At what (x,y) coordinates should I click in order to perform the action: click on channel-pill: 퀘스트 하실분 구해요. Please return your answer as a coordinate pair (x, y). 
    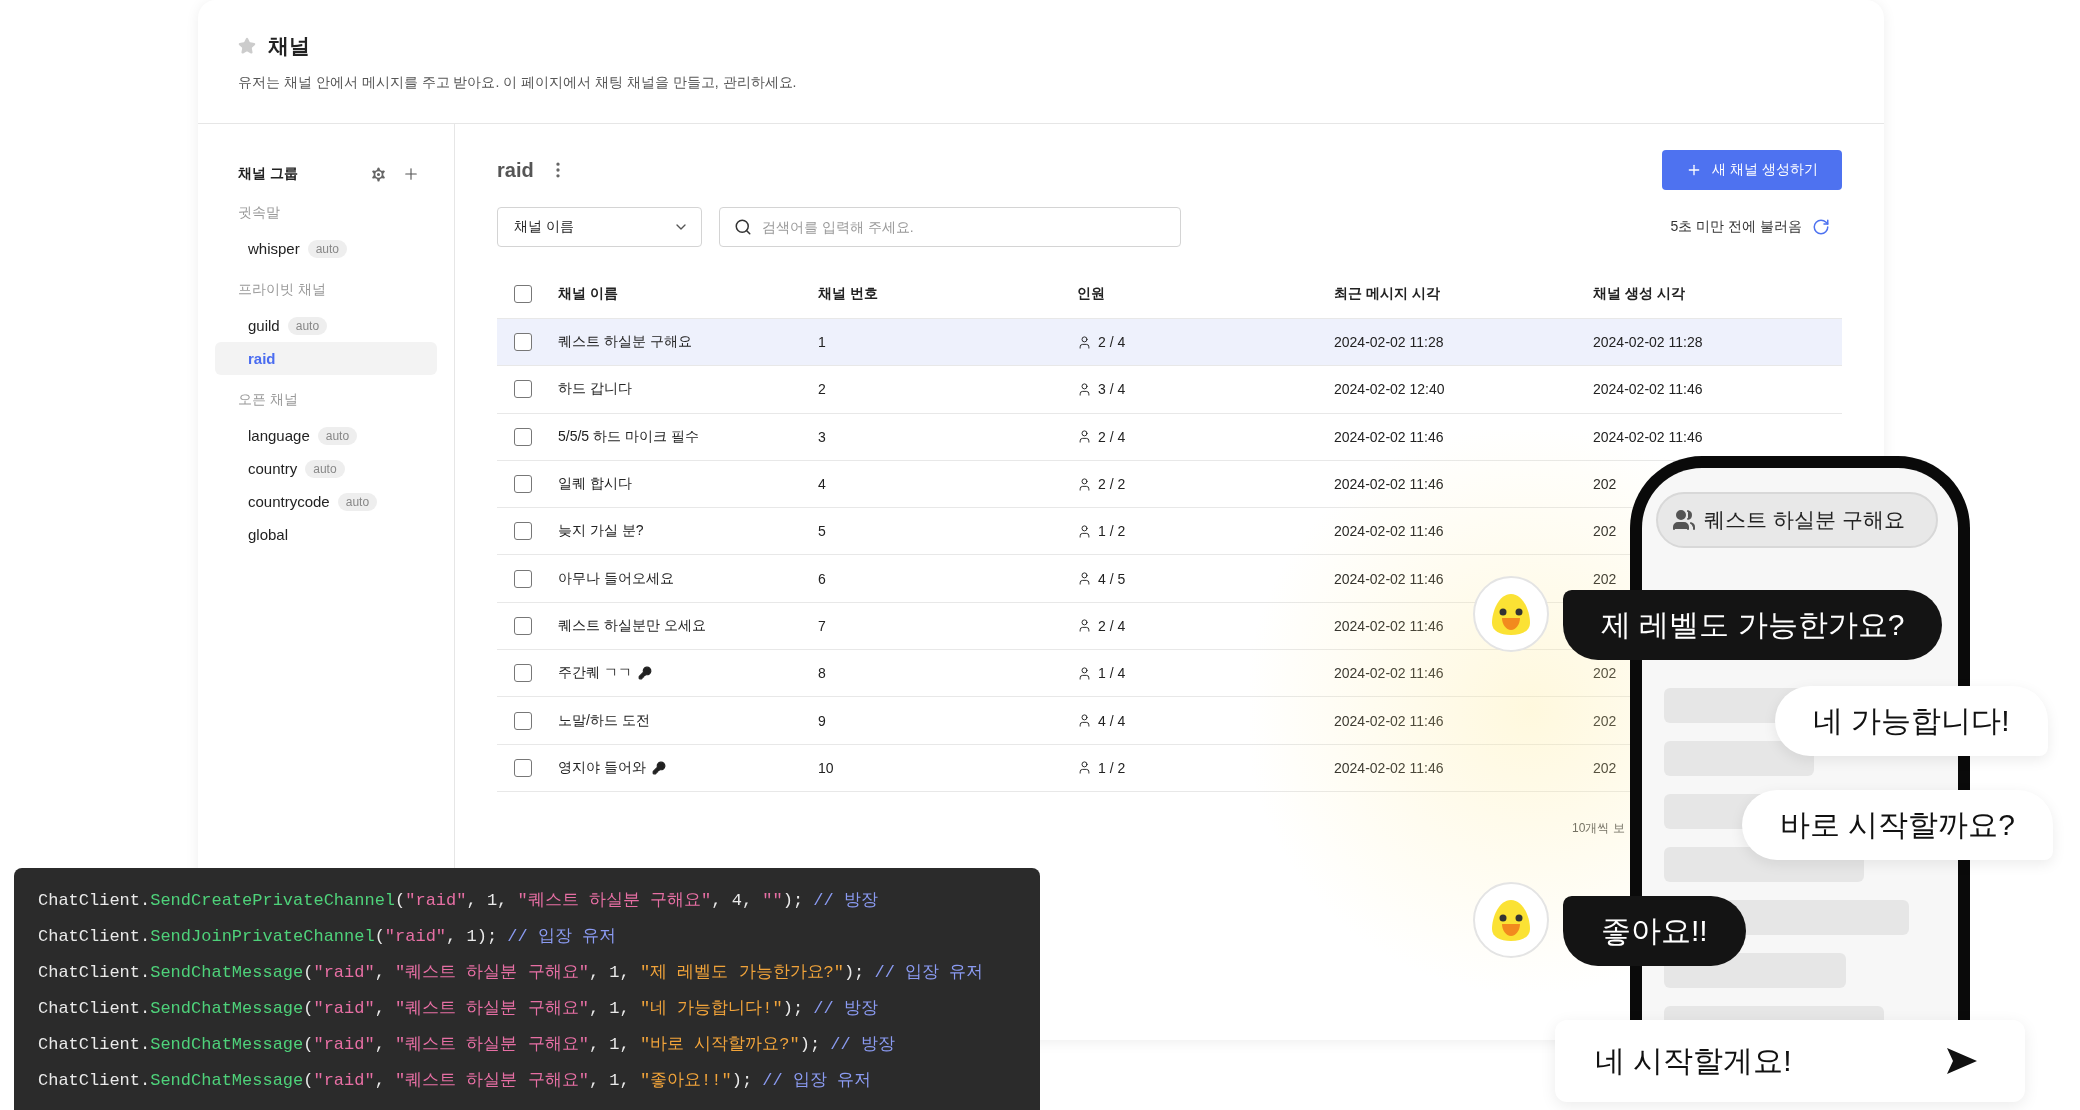
    Looking at the image, I should click on (1797, 520).